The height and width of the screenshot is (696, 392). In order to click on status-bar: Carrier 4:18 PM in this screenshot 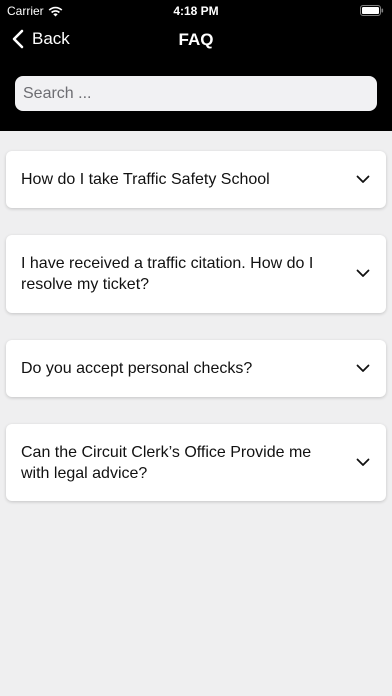, I will do `click(196, 11)`.